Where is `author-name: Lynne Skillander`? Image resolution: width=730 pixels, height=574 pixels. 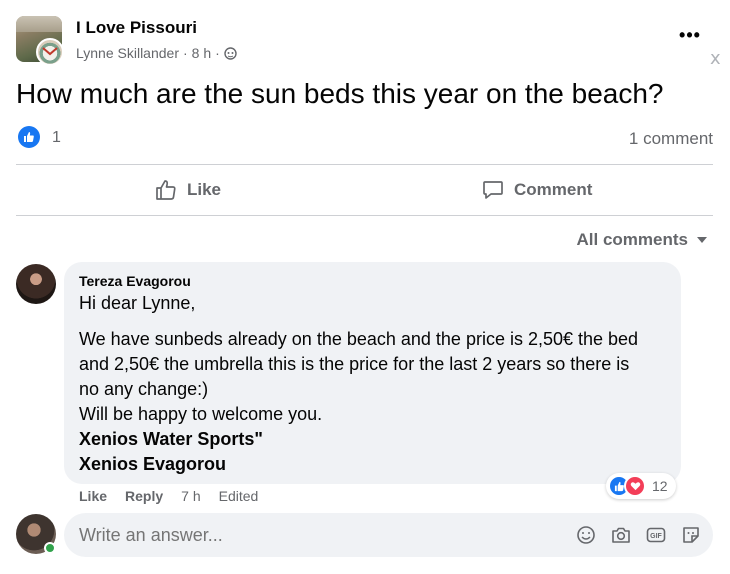 author-name: Lynne Skillander is located at coordinates (127, 53).